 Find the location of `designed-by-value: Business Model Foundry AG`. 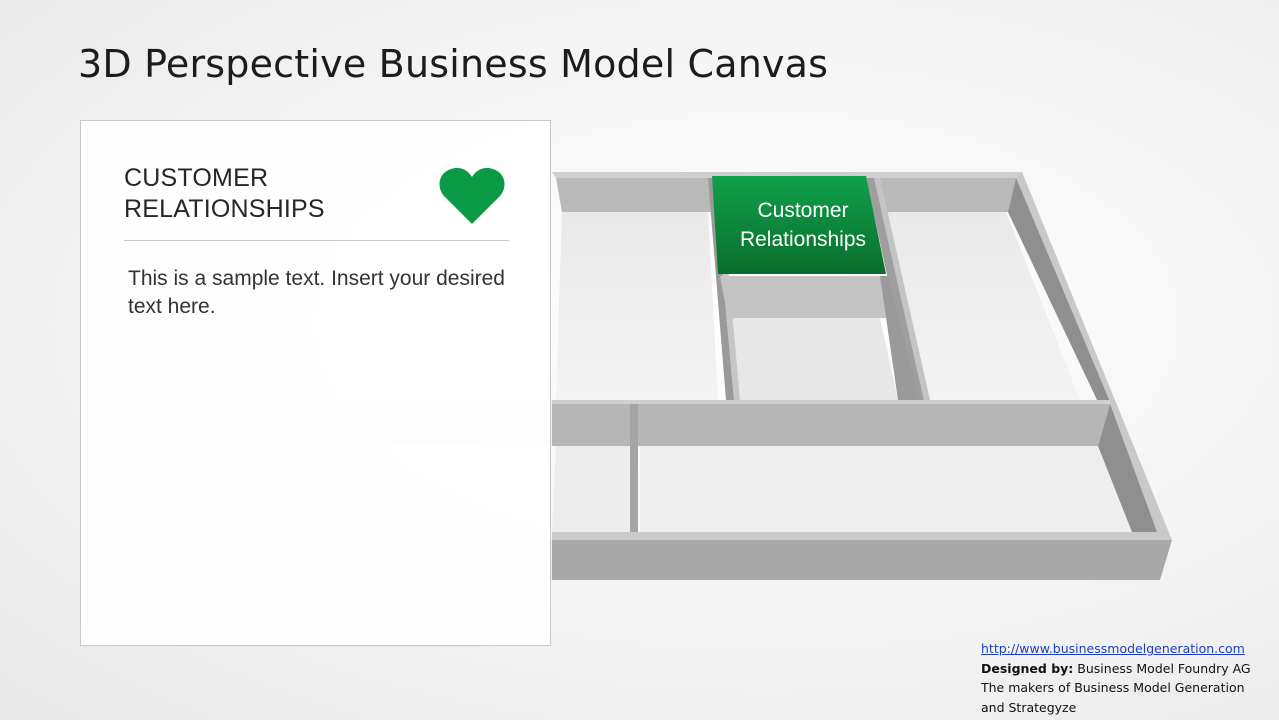

designed-by-value: Business Model Foundry AG is located at coordinates (1164, 668).